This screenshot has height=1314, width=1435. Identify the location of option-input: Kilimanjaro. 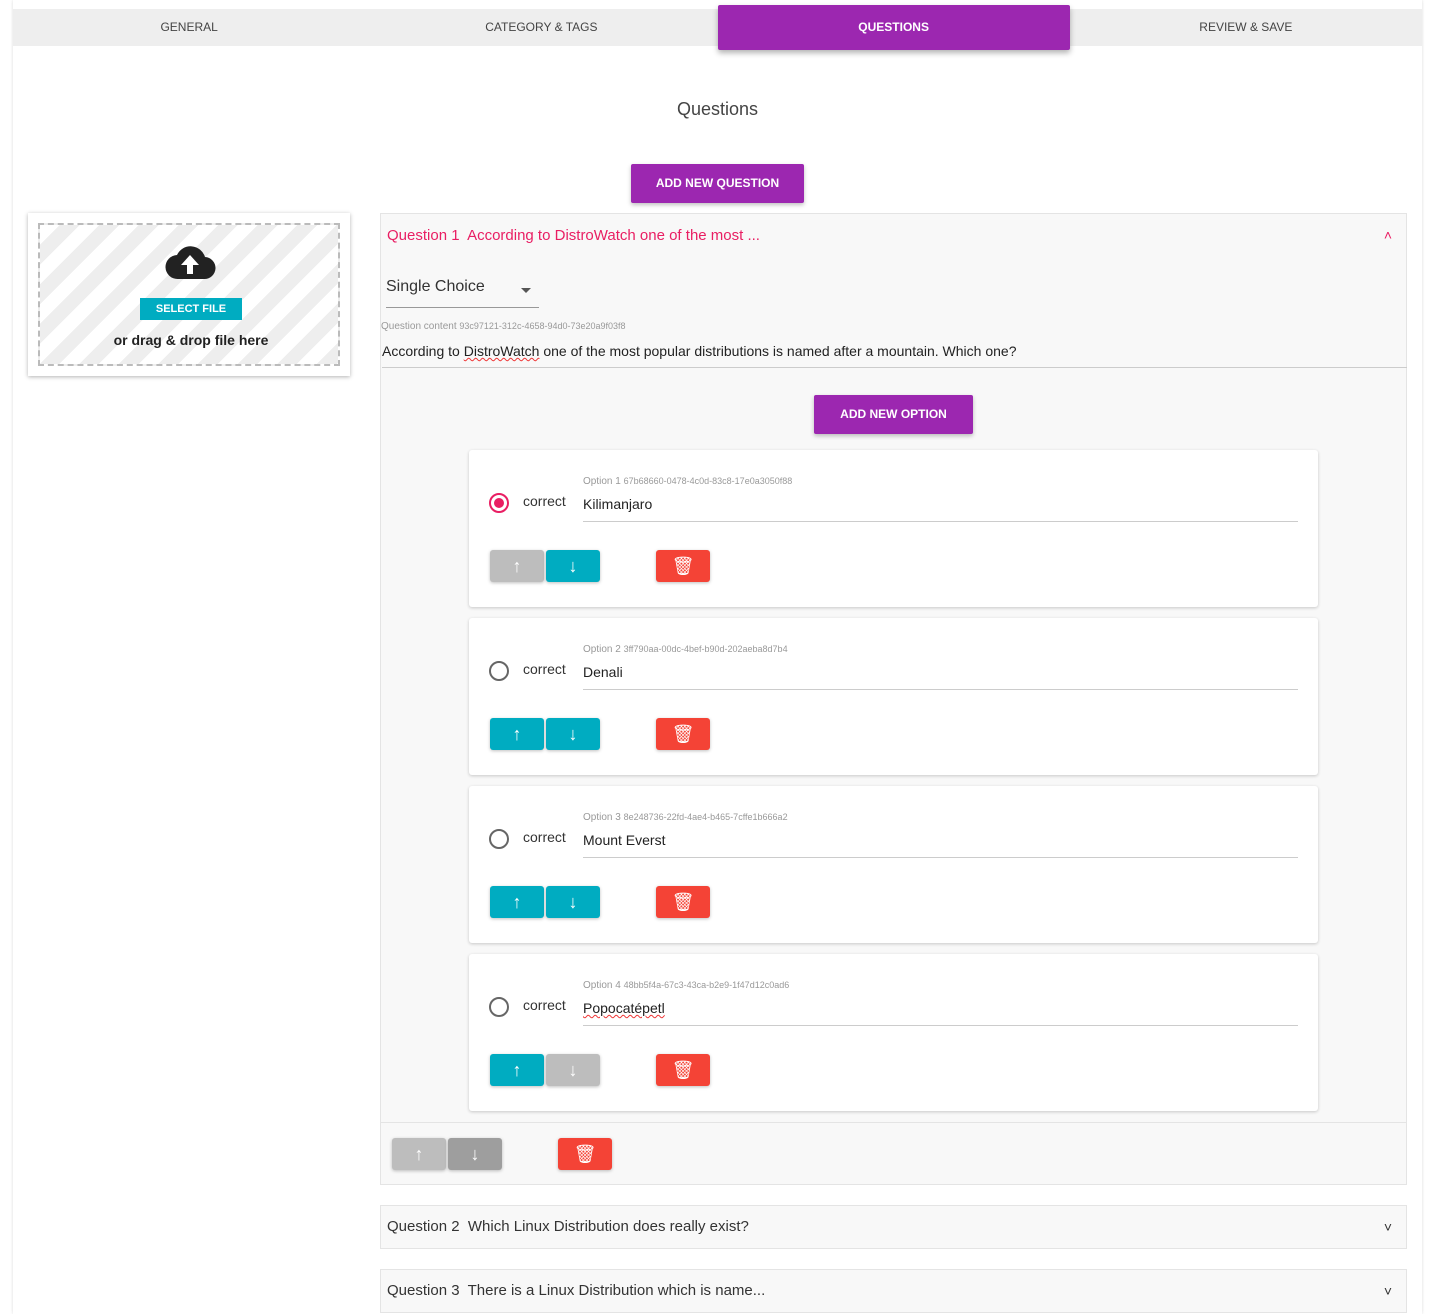
(940, 509).